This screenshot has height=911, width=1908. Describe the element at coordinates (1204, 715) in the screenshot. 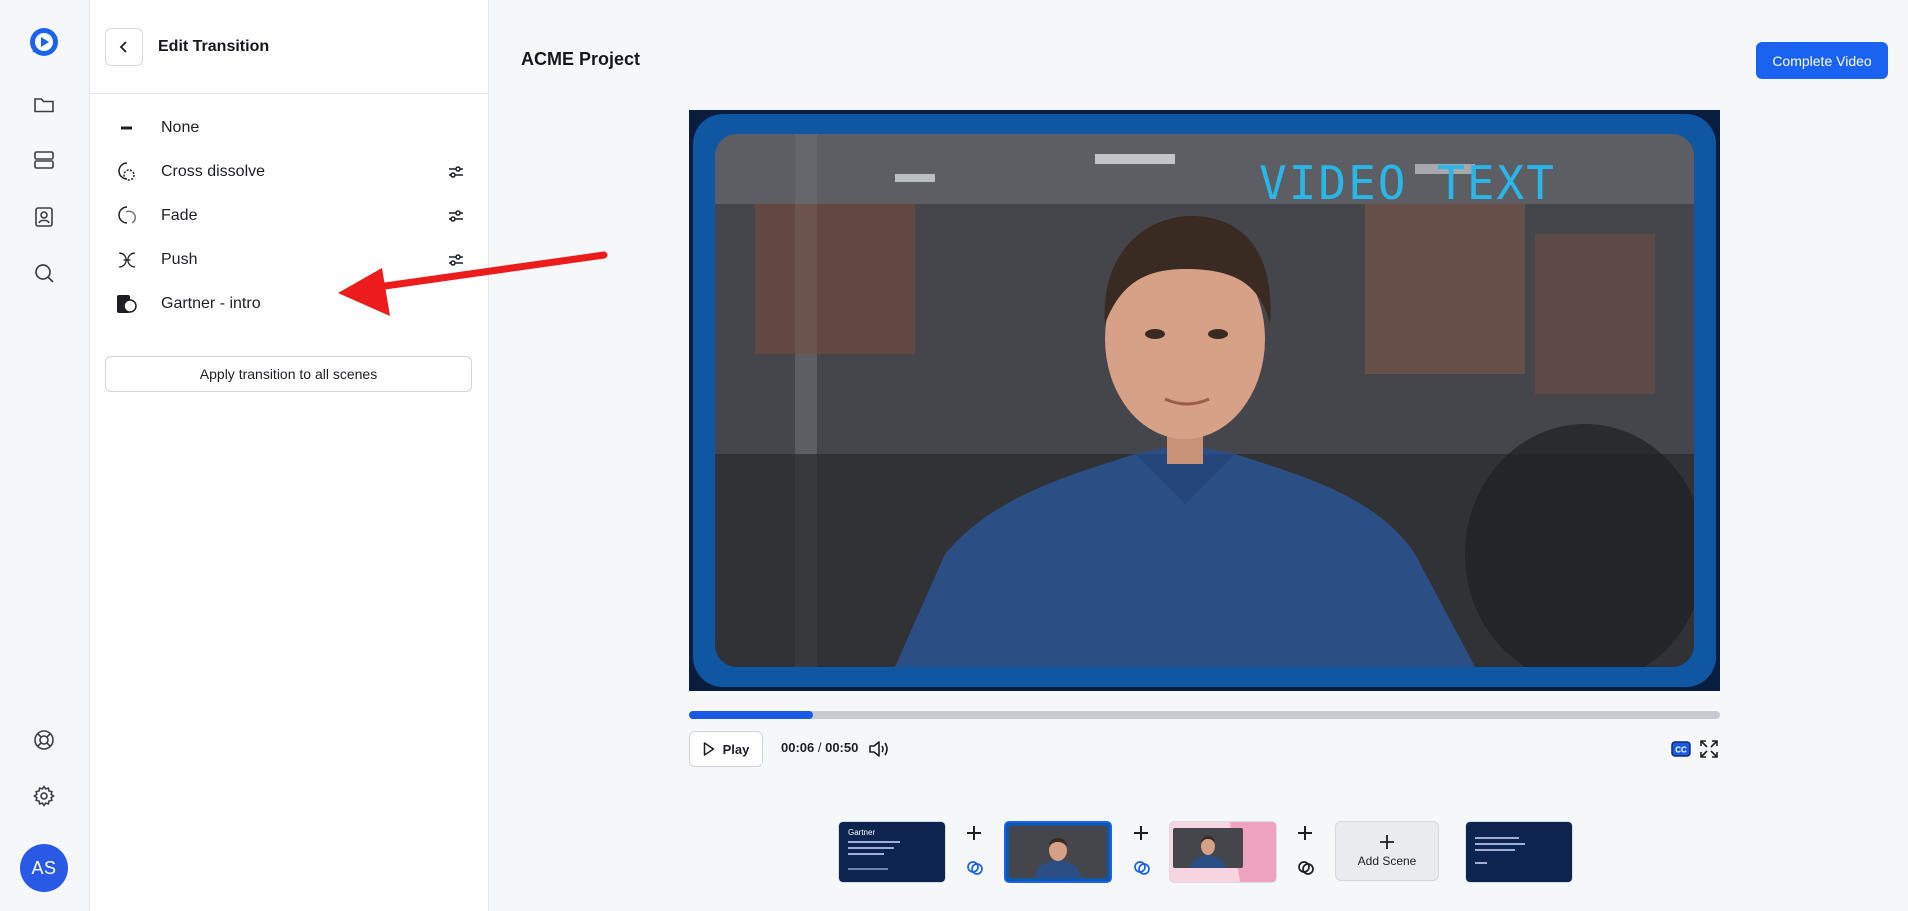

I see `progress-bar` at that location.